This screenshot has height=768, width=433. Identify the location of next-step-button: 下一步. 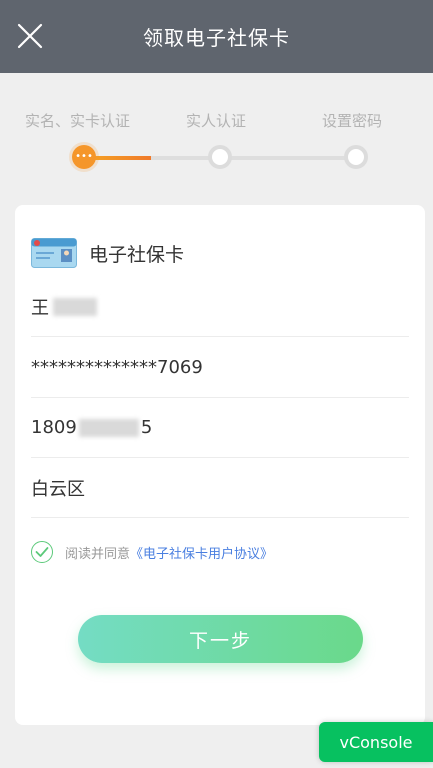
(220, 639).